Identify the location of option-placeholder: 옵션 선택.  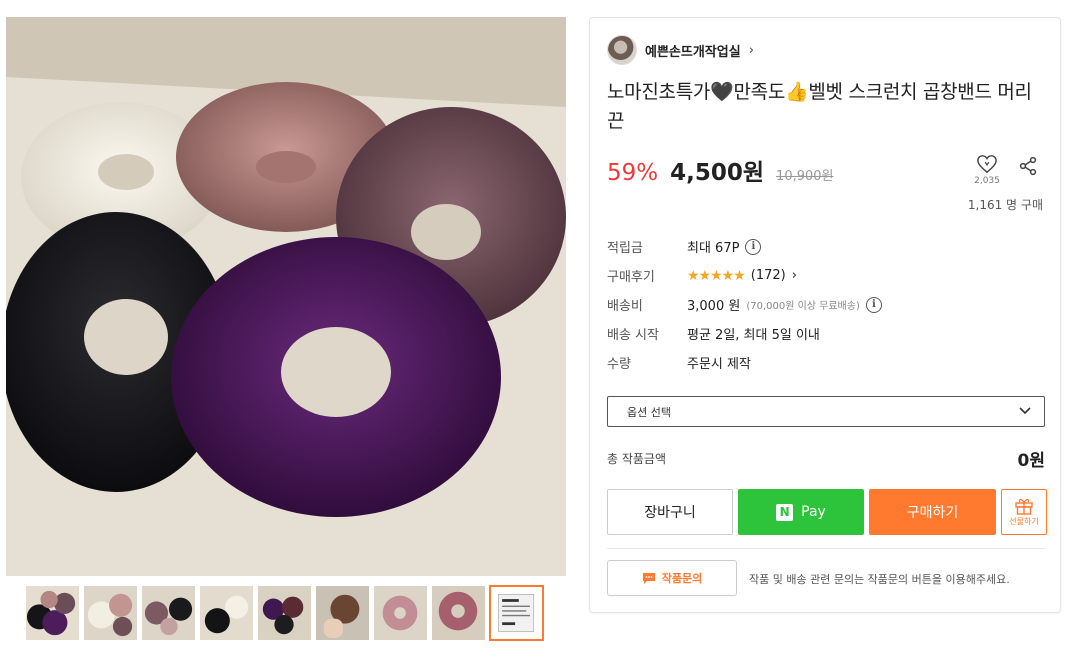
(649, 412).